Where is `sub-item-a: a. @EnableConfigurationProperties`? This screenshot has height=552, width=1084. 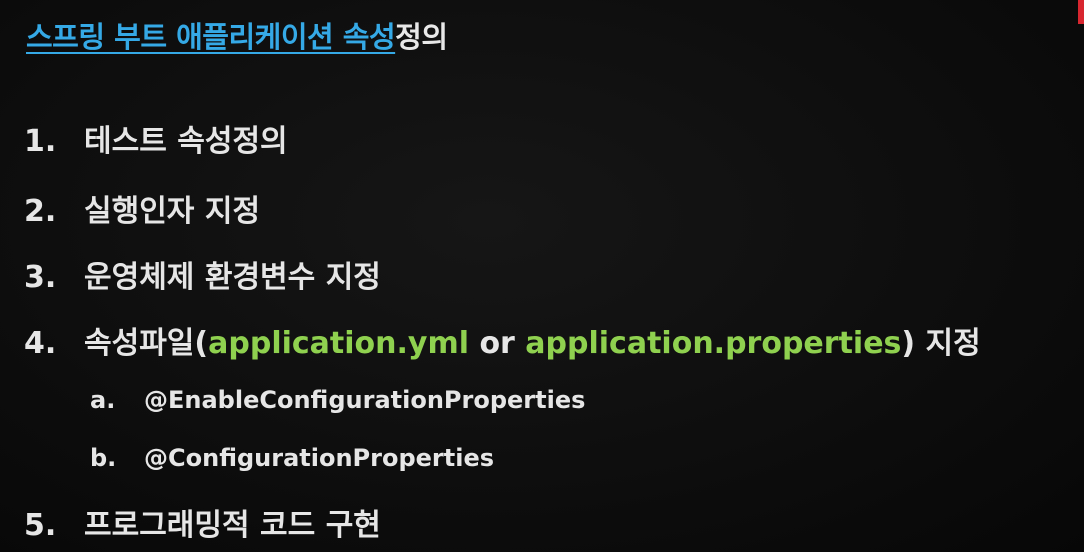 sub-item-a: a. @EnableConfigurationProperties is located at coordinates (337, 400).